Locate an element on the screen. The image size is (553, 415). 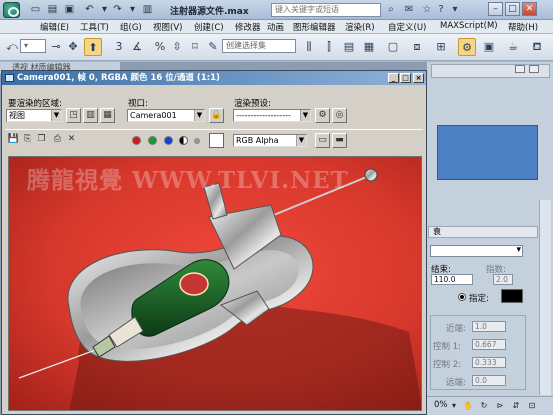
menu-modifiers: 修改器 is located at coordinates (248, 27).